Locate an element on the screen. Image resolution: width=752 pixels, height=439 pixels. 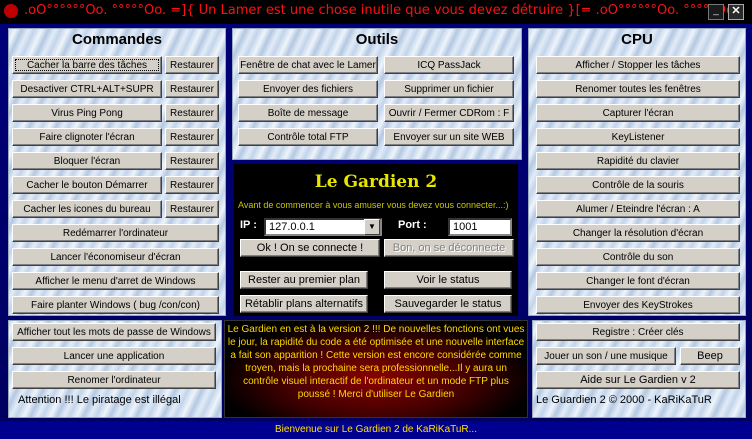
restore-flash-button: Restaurer is located at coordinates (192, 137).